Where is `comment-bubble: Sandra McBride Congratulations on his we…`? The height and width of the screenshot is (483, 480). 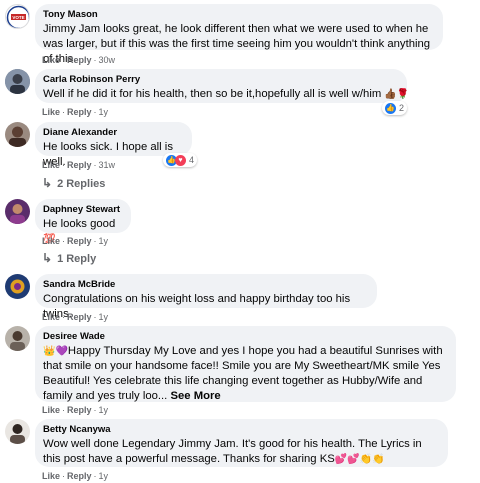
comment-bubble: Sandra McBride Congratulations on his we… is located at coordinates (206, 297).